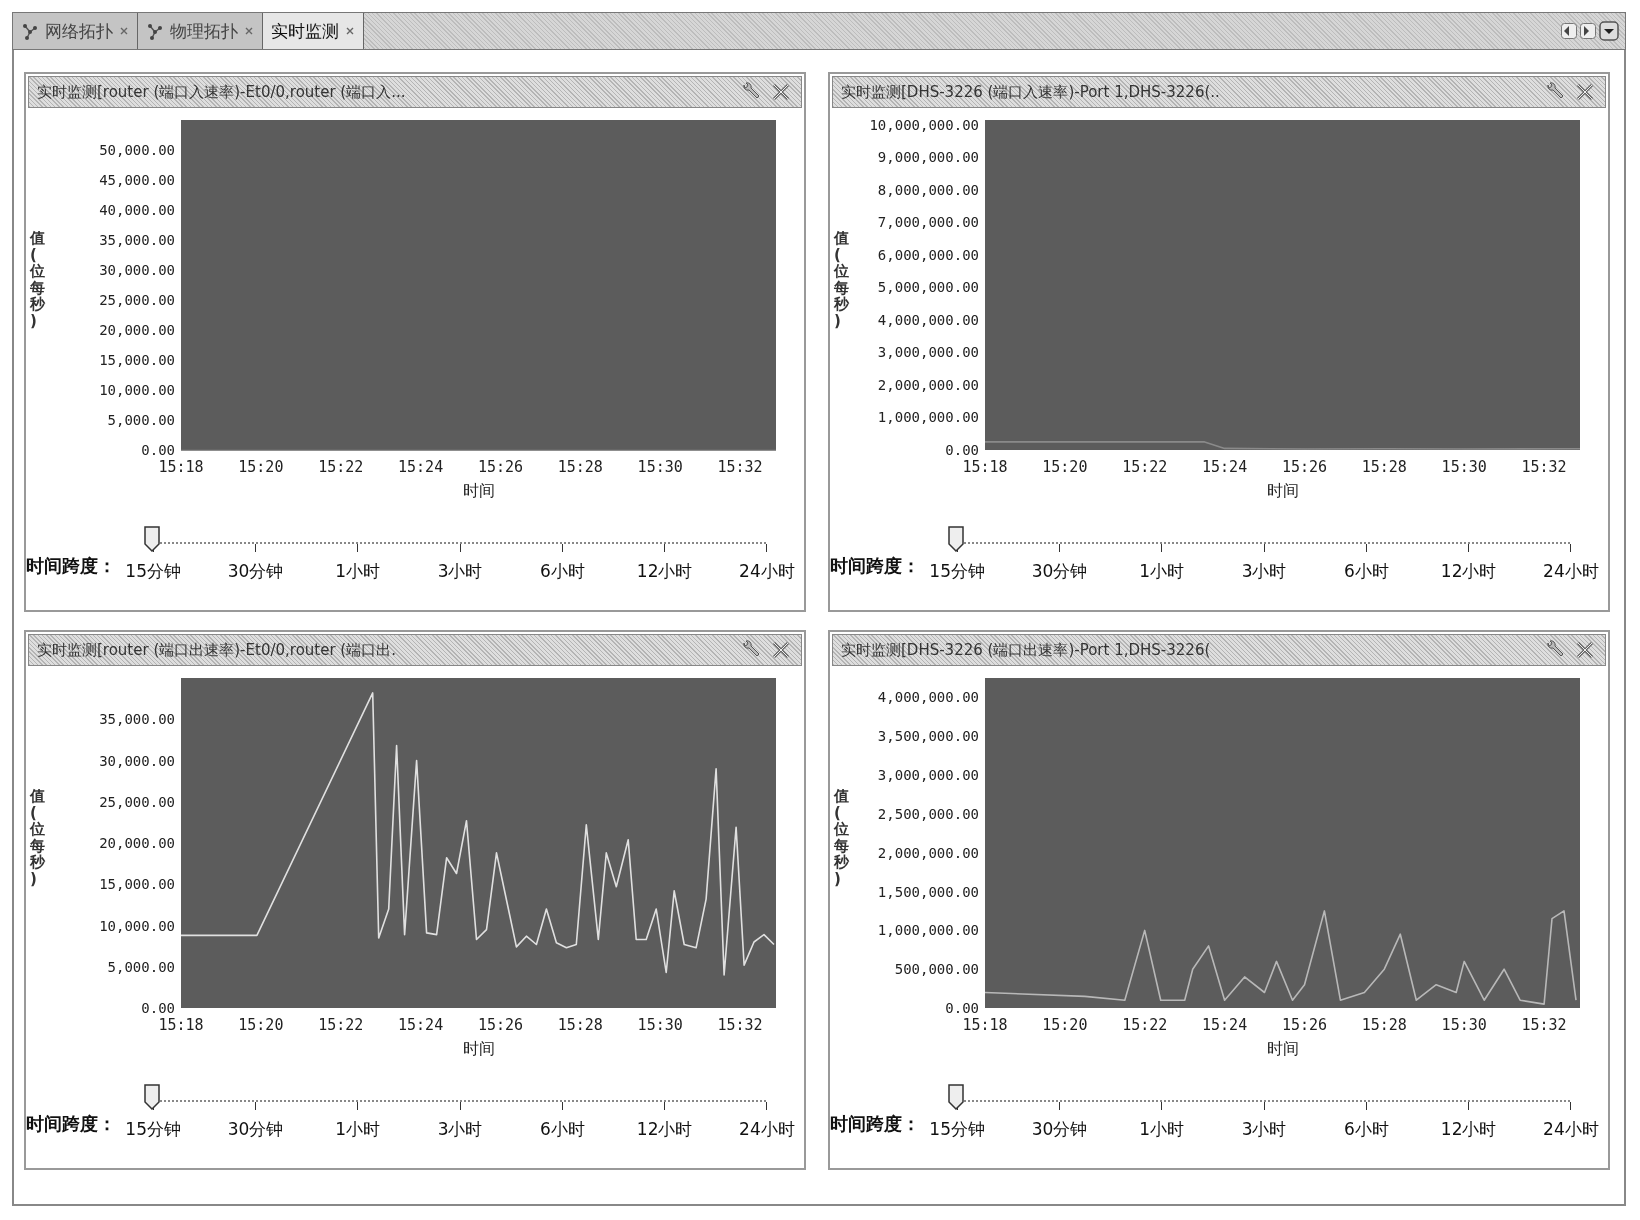 The height and width of the screenshot is (1220, 1640). Describe the element at coordinates (928, 189) in the screenshot. I see `y-tick-label: 8,000,000.00` at that location.